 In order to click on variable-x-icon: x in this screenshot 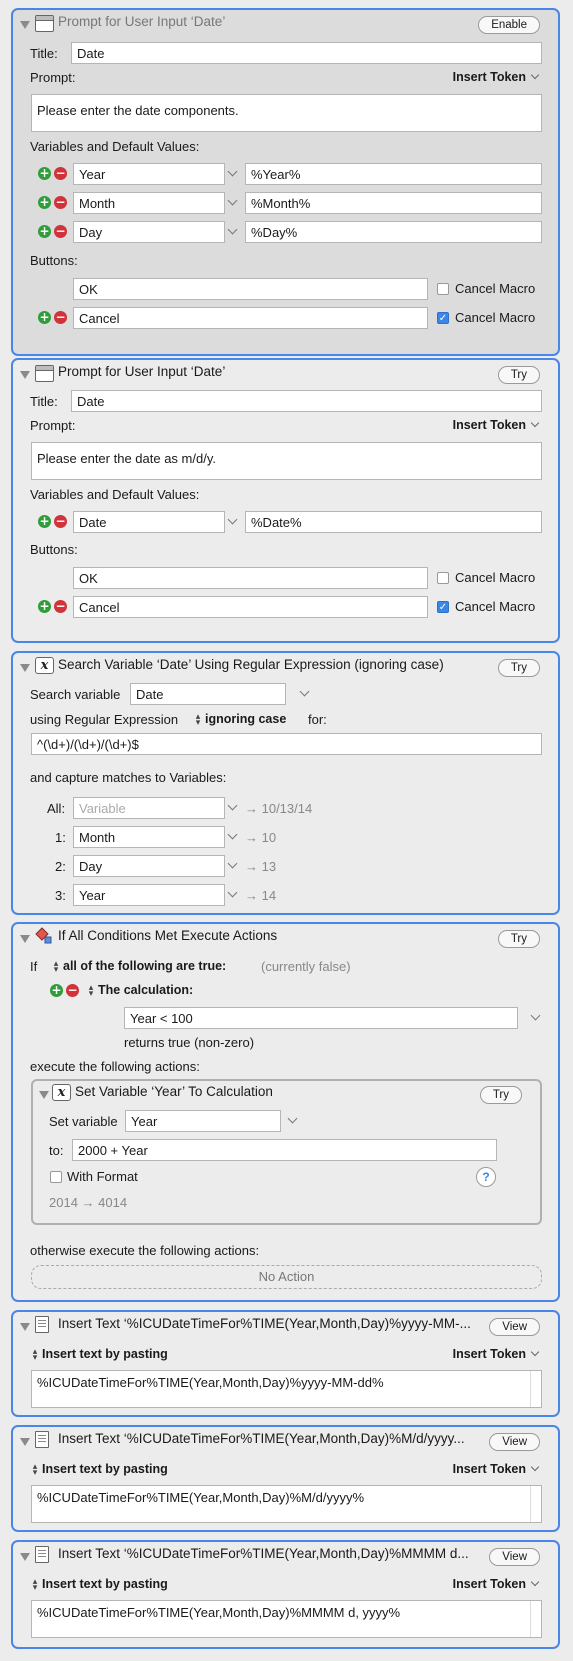, I will do `click(44, 665)`.